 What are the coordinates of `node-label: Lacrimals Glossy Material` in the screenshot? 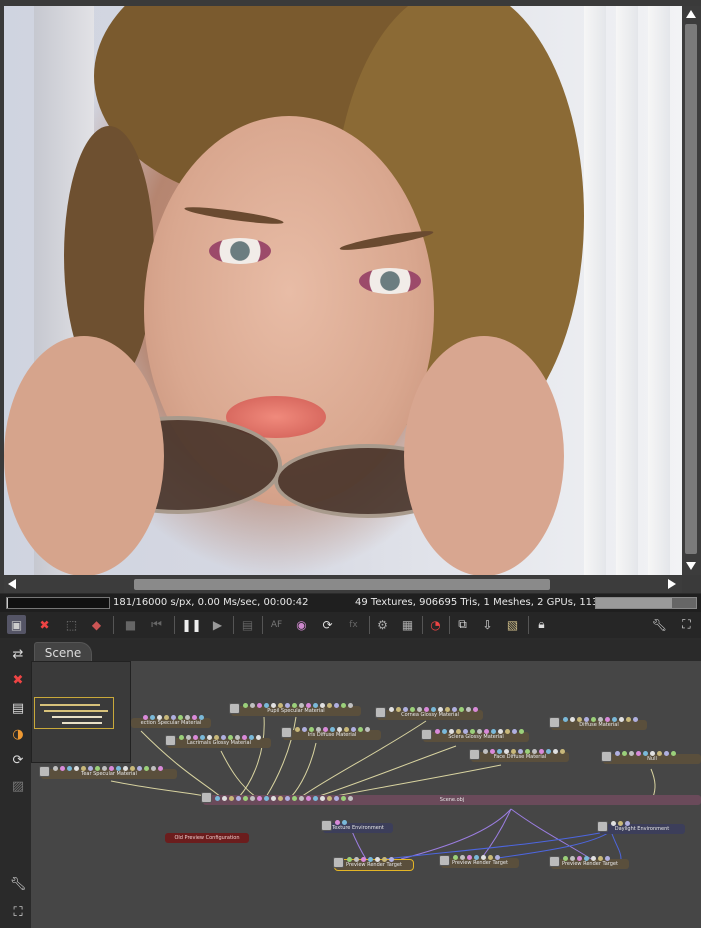 It's located at (219, 743).